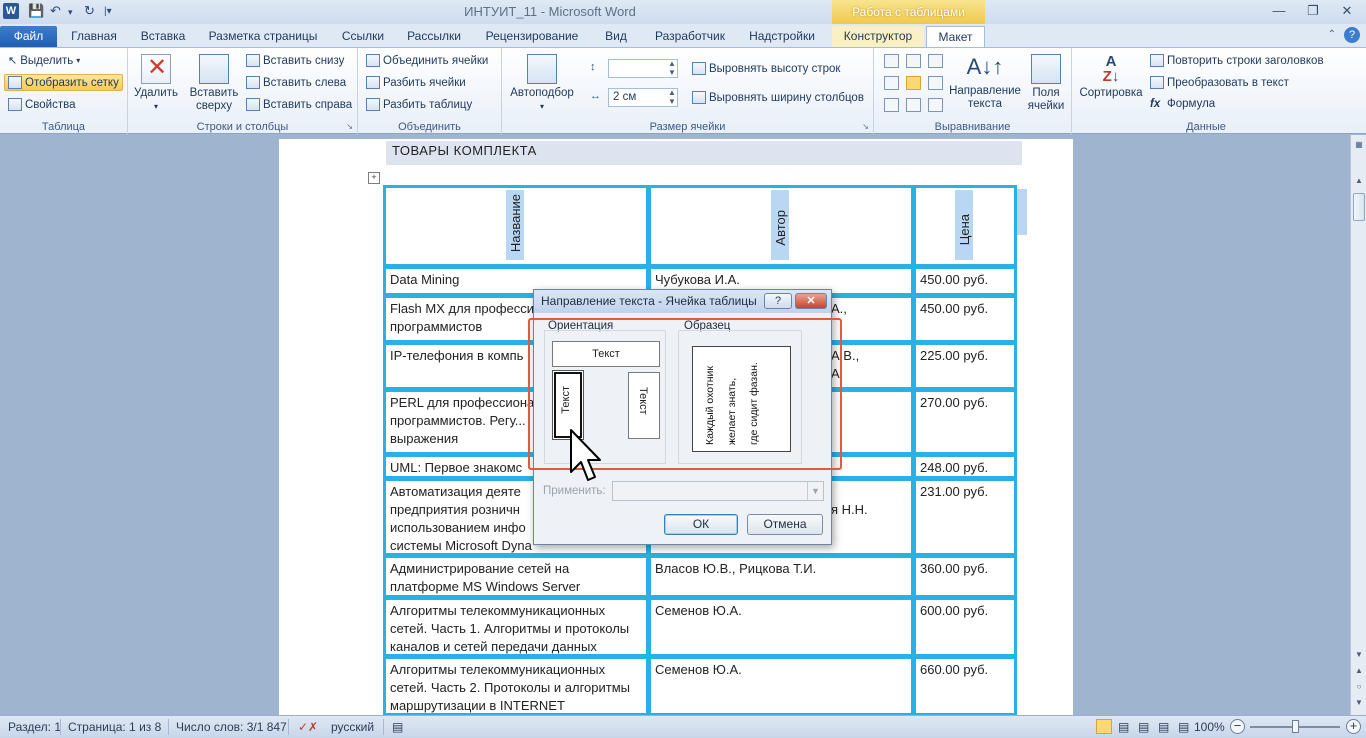 Image resolution: width=1366 pixels, height=738 pixels. Describe the element at coordinates (263, 36) in the screenshot. I see `tab-page-layout: Разметка страницы` at that location.